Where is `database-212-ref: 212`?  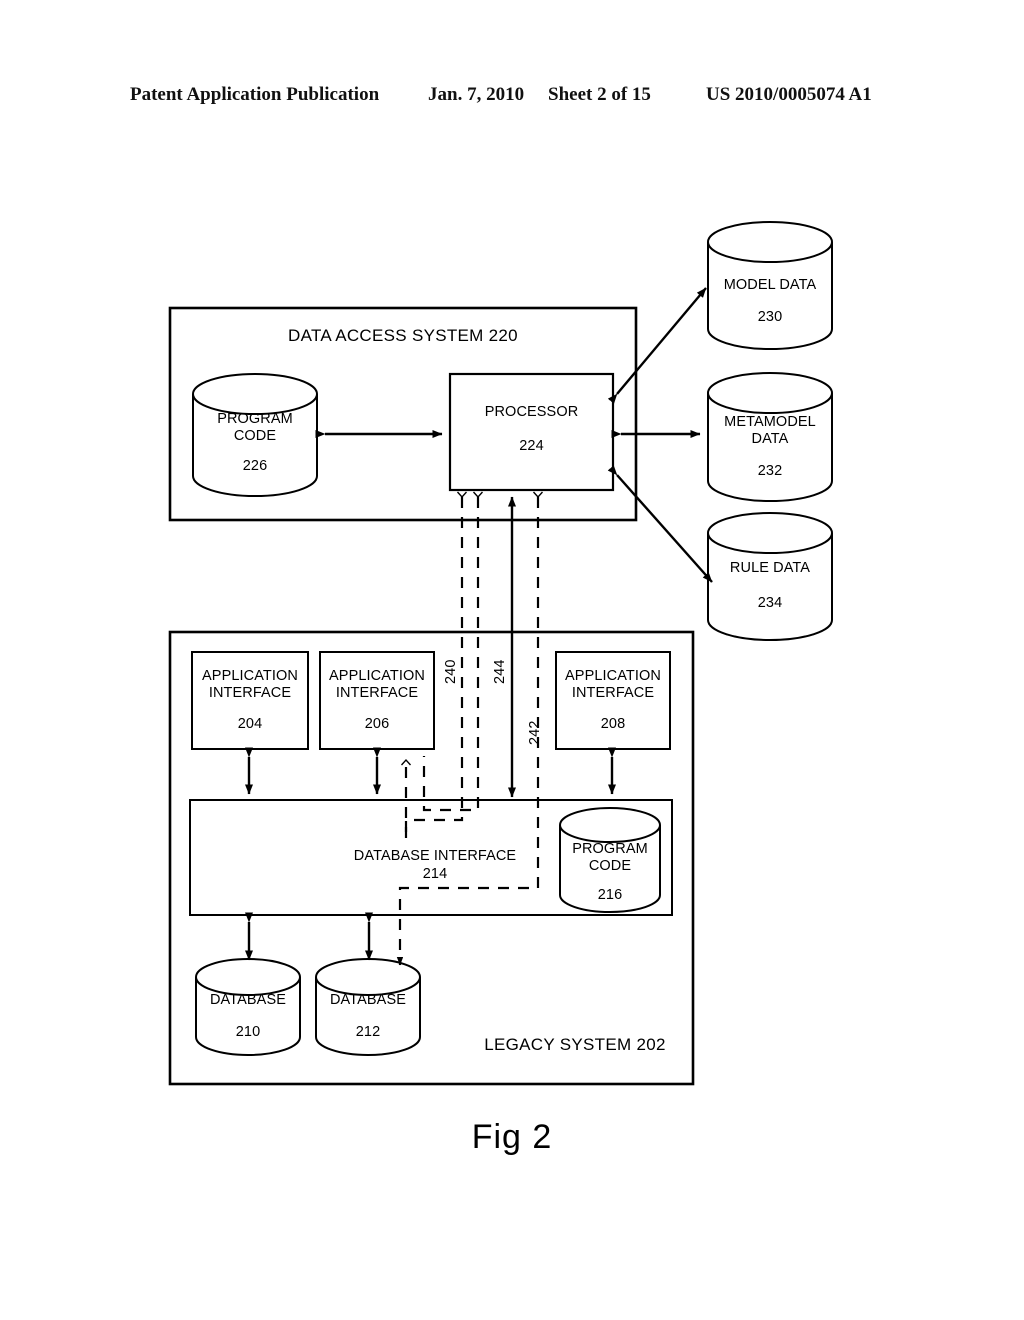 database-212-ref: 212 is located at coordinates (368, 1032).